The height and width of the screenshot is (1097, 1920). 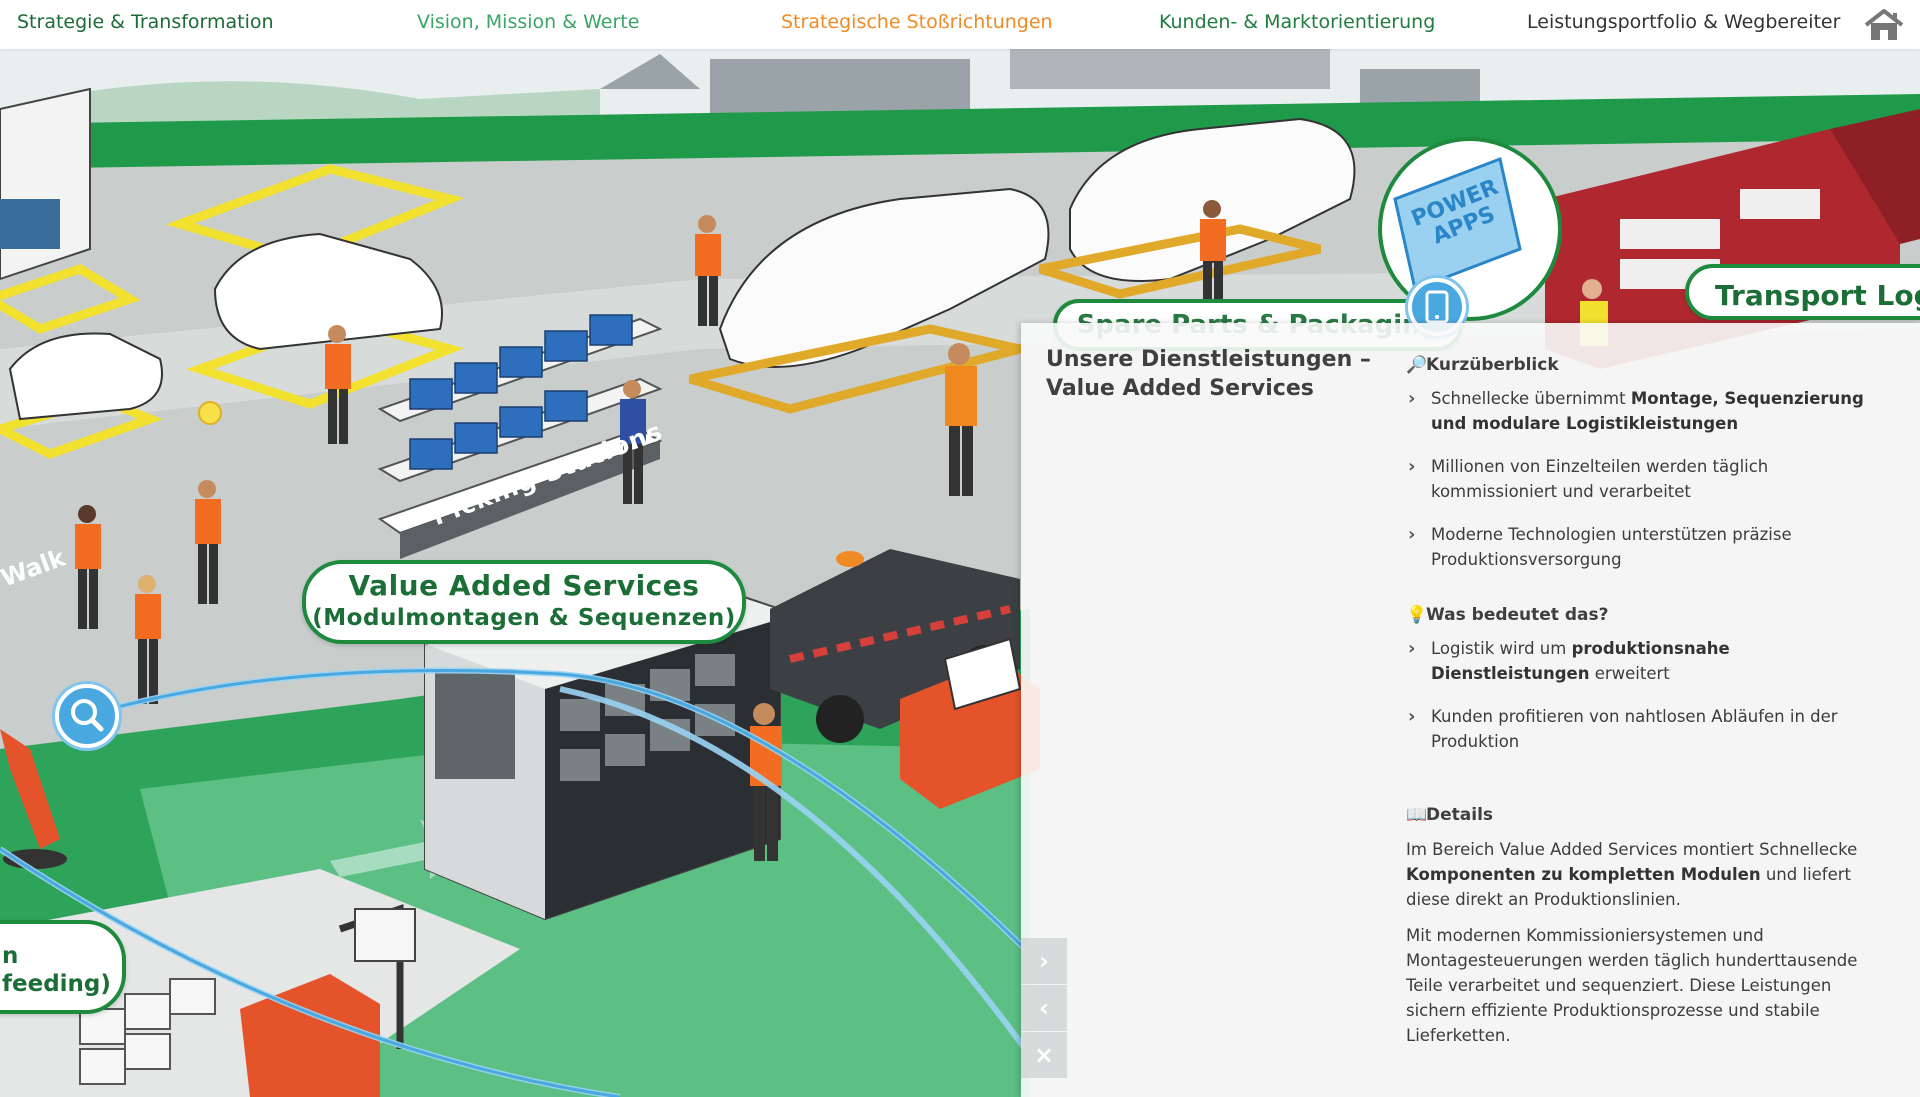 I want to click on chevron-left-icon: ‹, so click(x=1044, y=1008).